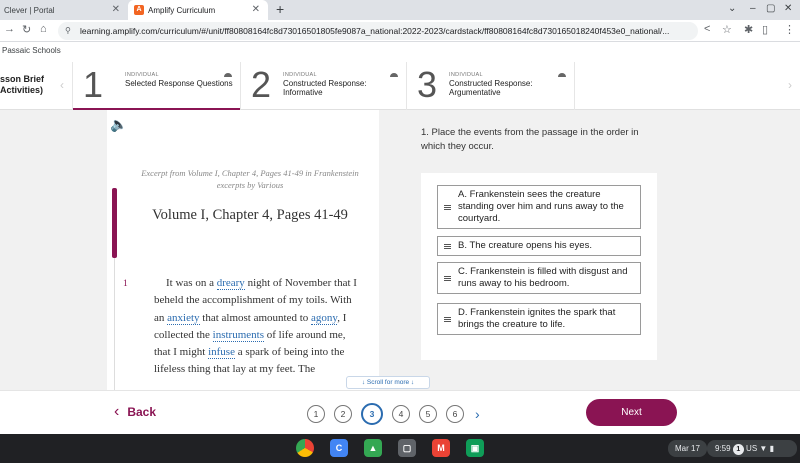  I want to click on menu-icon: ⋮, so click(789, 29).